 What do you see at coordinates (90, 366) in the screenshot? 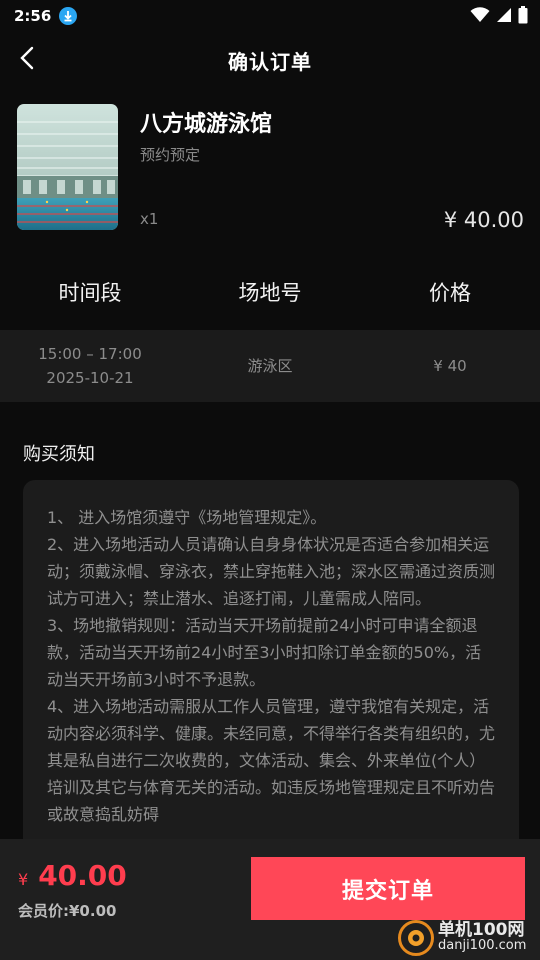
I see `time-slot-cell: 15:00 – 17:00 2025-10-21` at bounding box center [90, 366].